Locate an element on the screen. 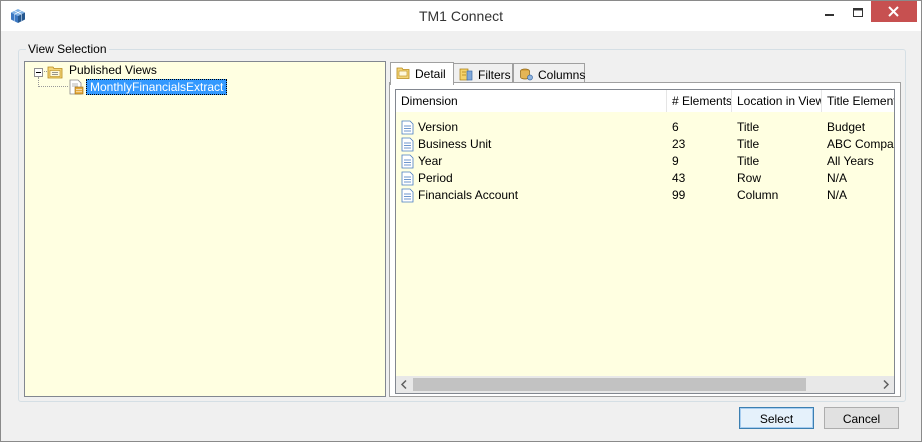 The image size is (922, 442). tab-filters: Filters is located at coordinates (483, 73).